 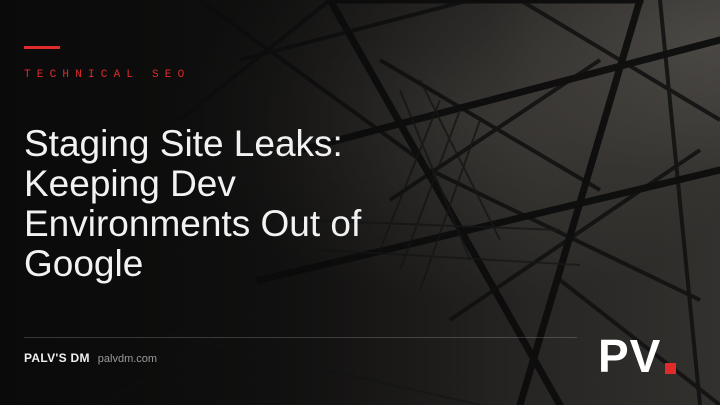 I want to click on pv-logo: PV, so click(x=637, y=356).